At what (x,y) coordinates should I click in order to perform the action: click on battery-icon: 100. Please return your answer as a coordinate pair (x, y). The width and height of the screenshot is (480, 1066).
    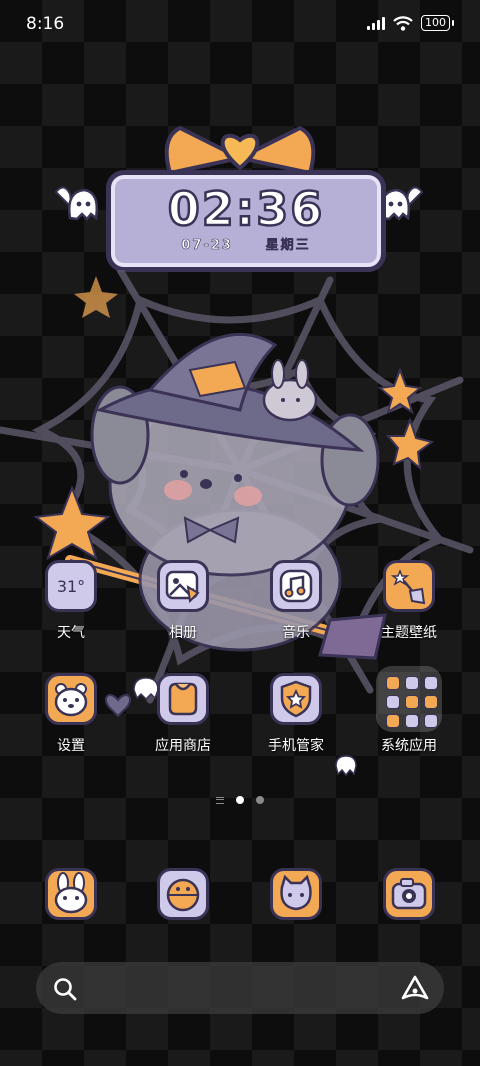
    Looking at the image, I should click on (437, 23).